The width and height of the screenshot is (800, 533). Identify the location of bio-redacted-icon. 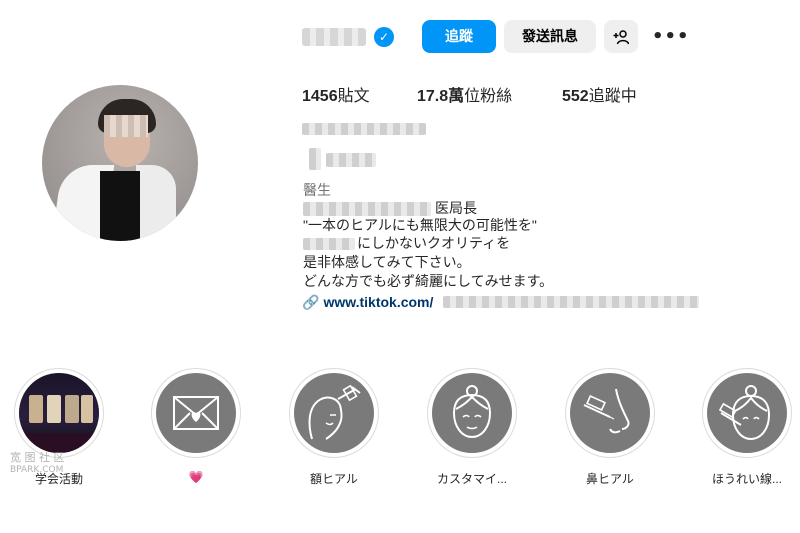
(315, 159).